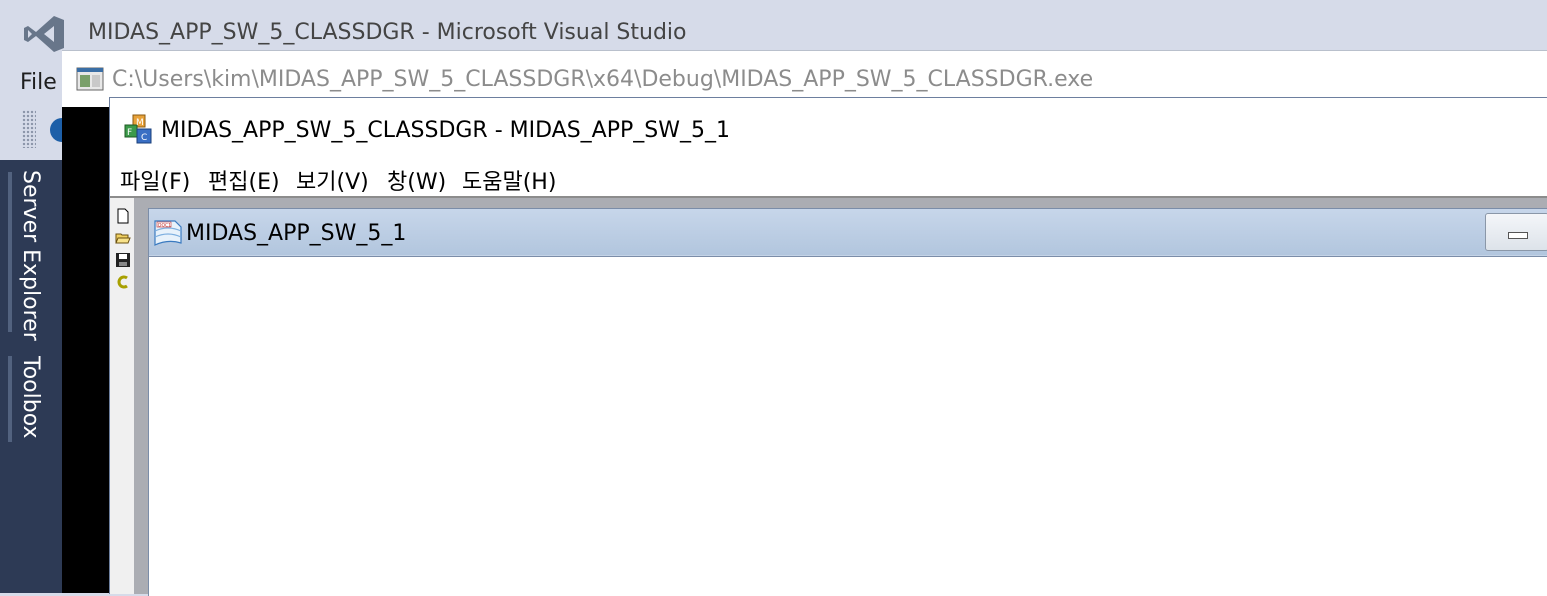  I want to click on visual-studio-logo-icon, so click(44, 34).